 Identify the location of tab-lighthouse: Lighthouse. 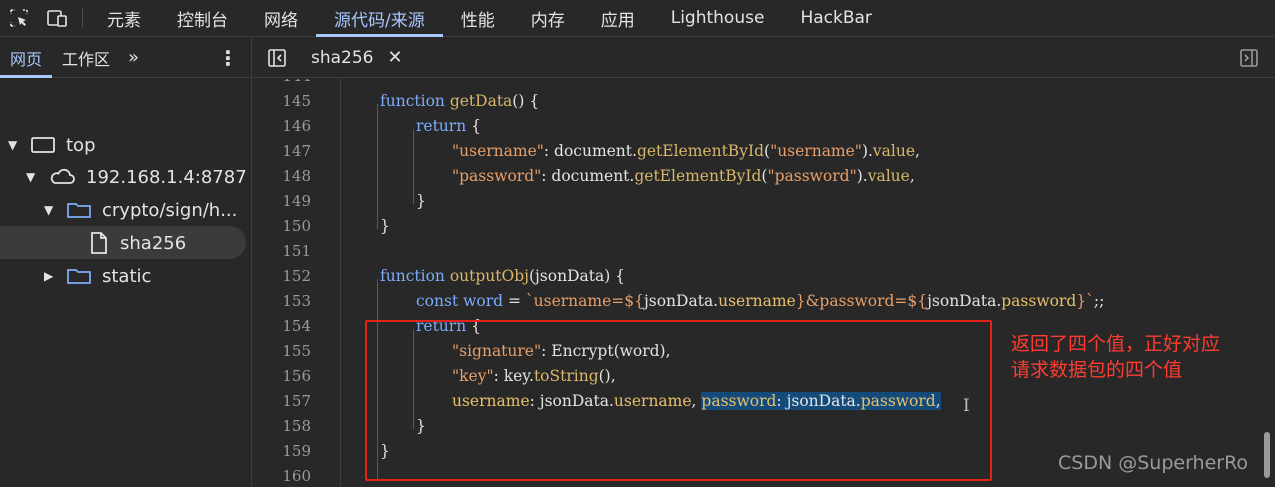
(718, 18).